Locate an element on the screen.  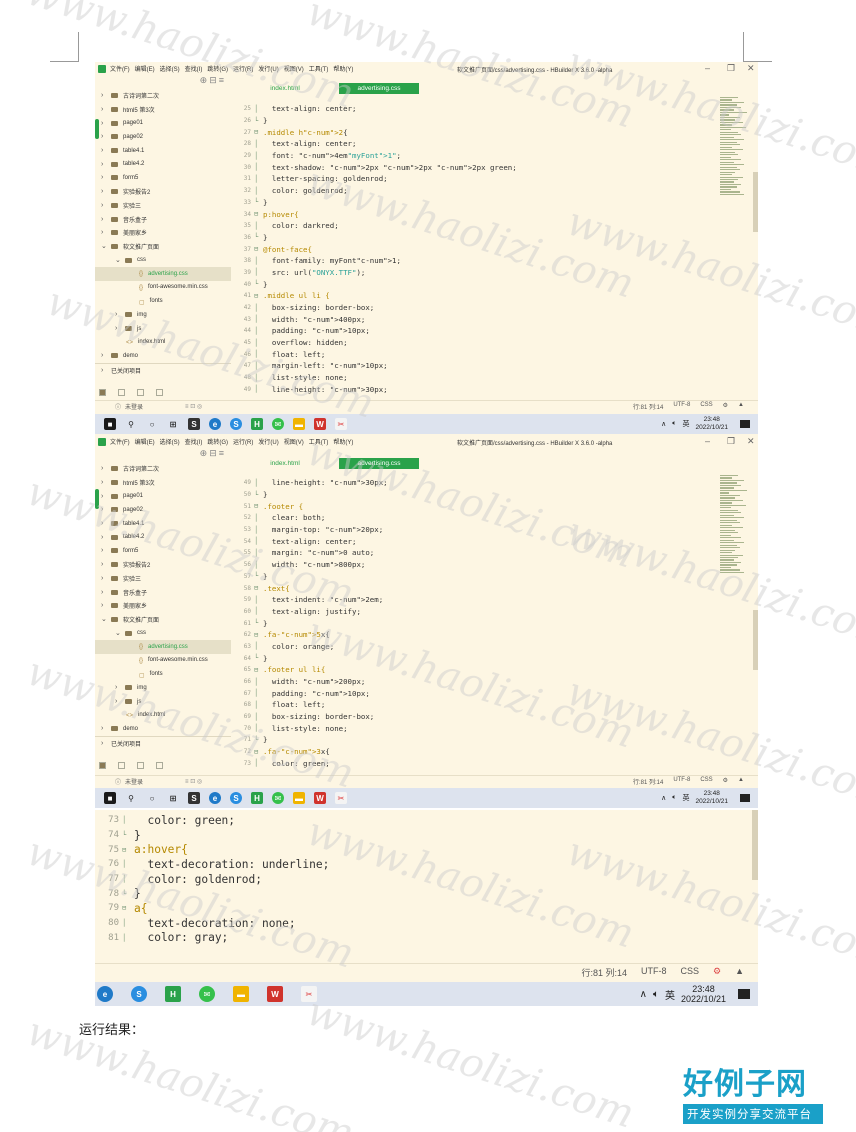
task-view-icon: ○ is located at coordinates (152, 424).